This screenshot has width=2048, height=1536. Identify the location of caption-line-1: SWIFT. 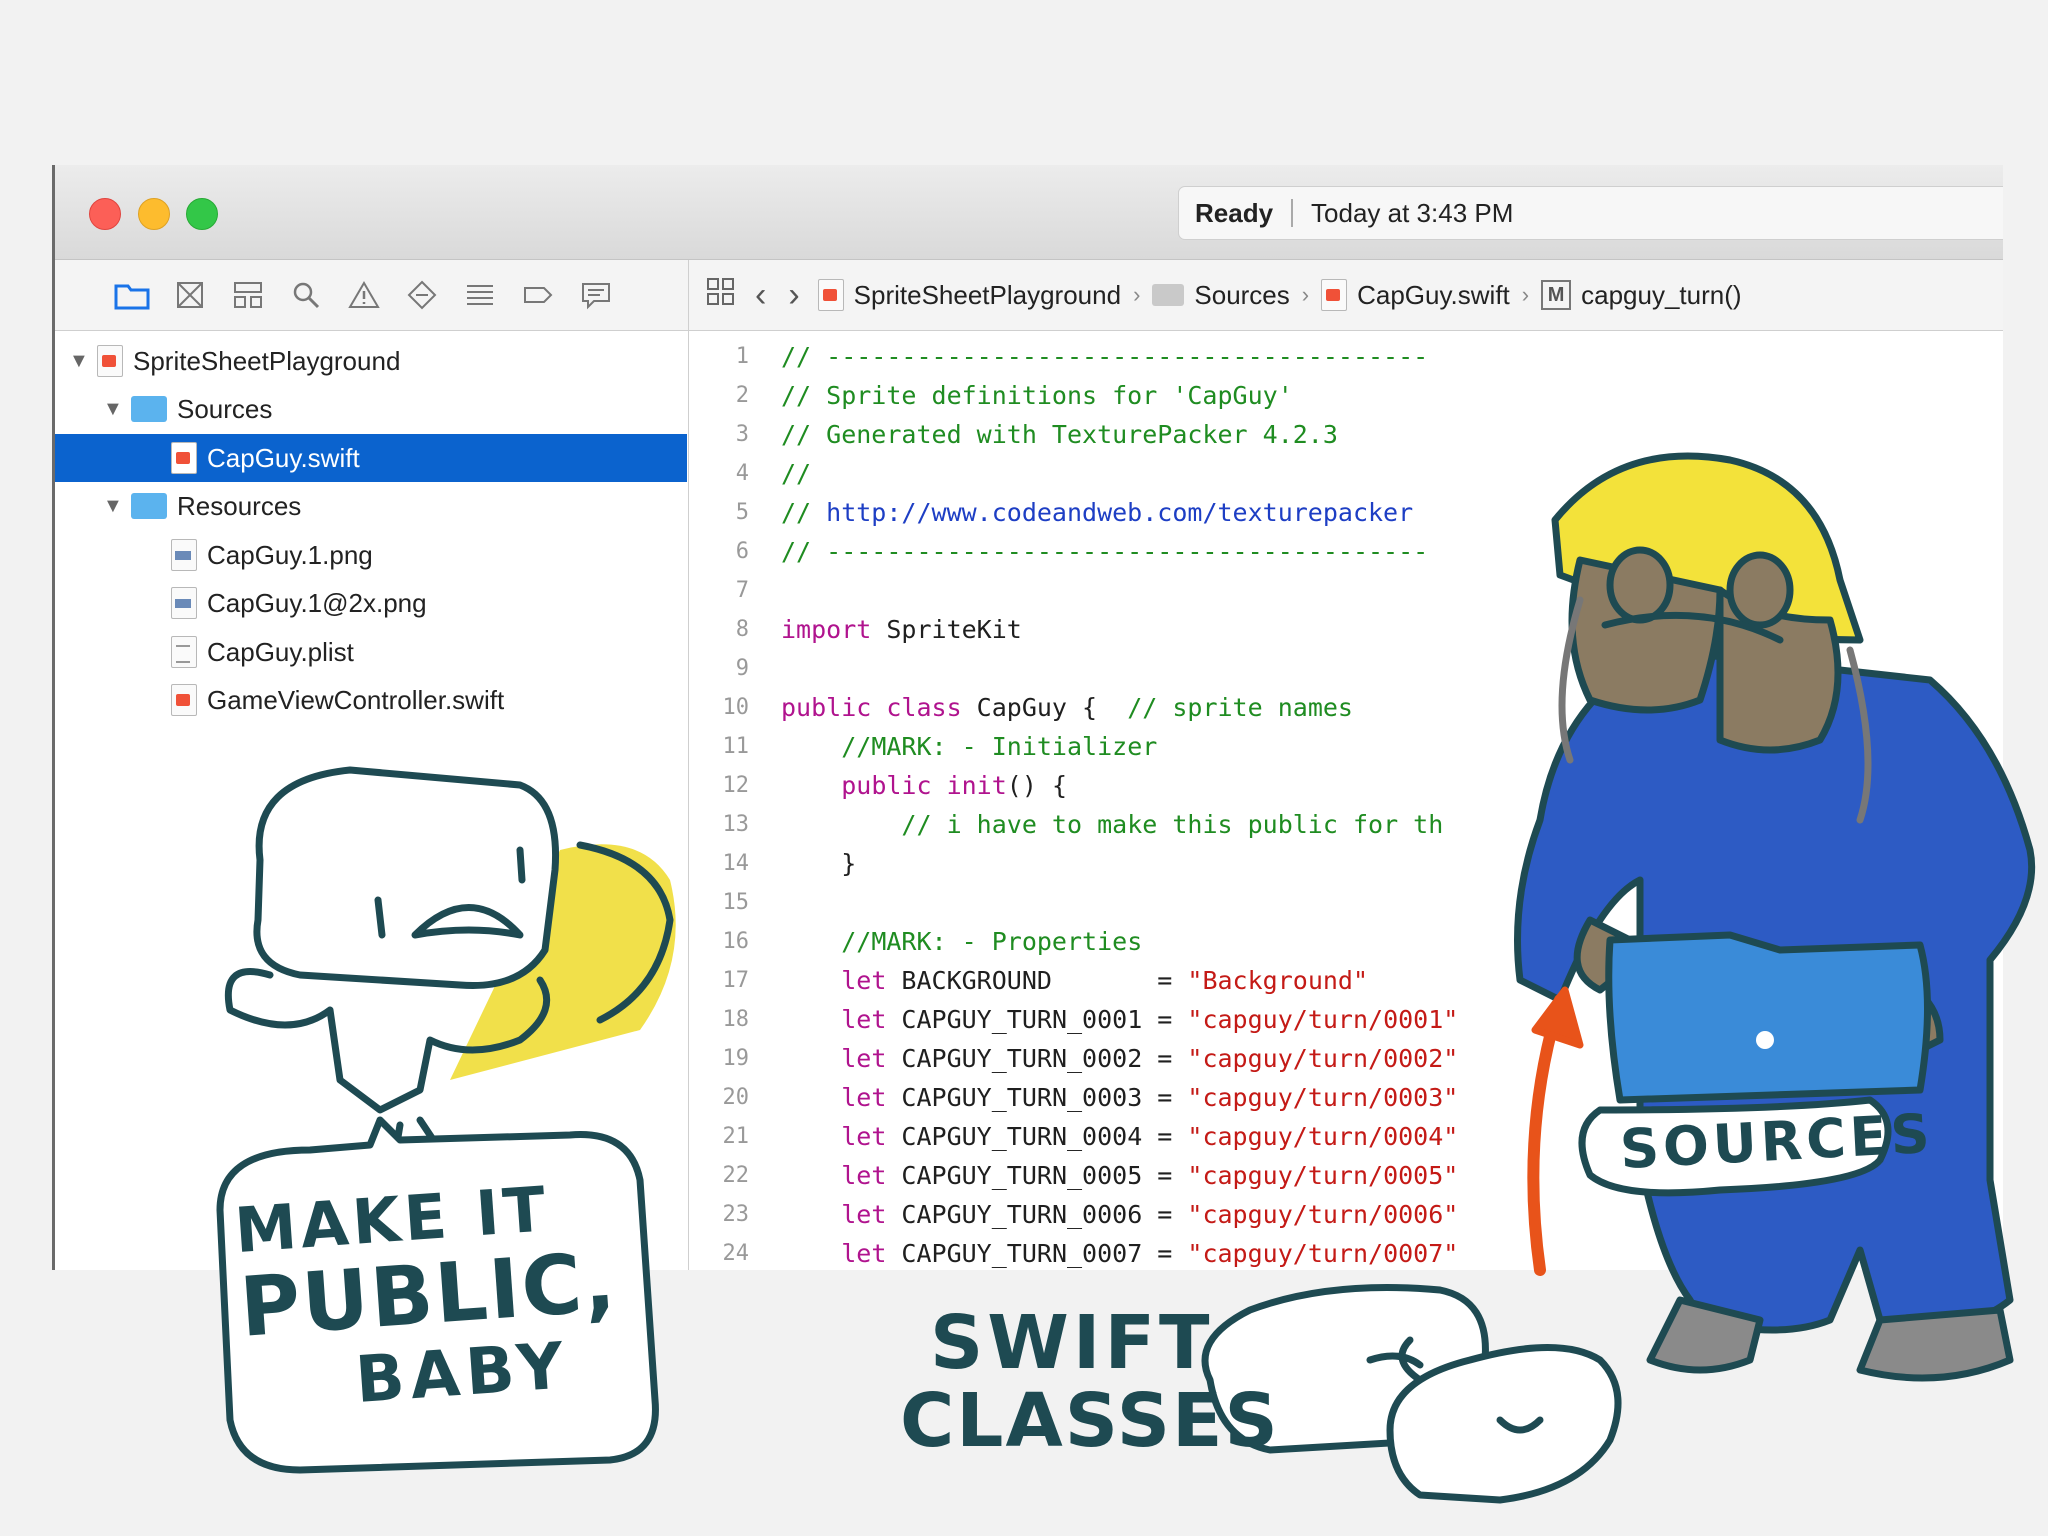
(1072, 1343).